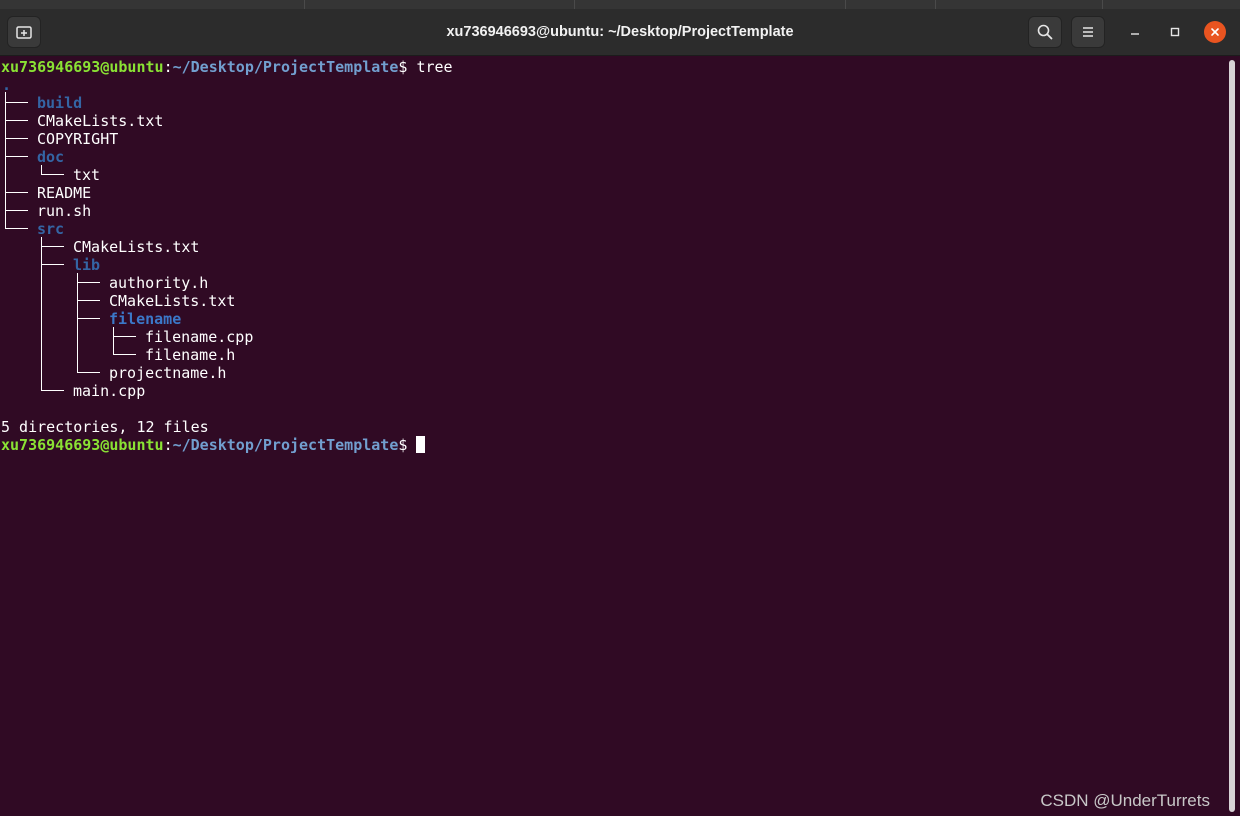 This screenshot has width=1240, height=816. What do you see at coordinates (168, 373) in the screenshot?
I see `tree-entry-file: projectname.h` at bounding box center [168, 373].